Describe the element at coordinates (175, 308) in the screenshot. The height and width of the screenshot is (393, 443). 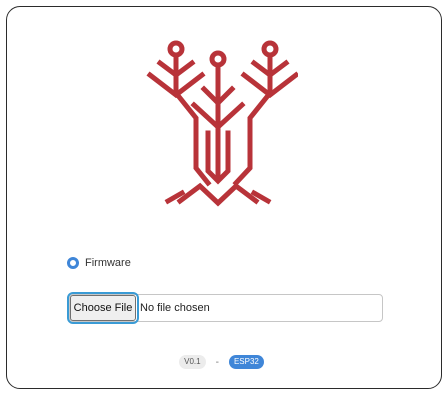
I see `file-status-text: No file chosen` at that location.